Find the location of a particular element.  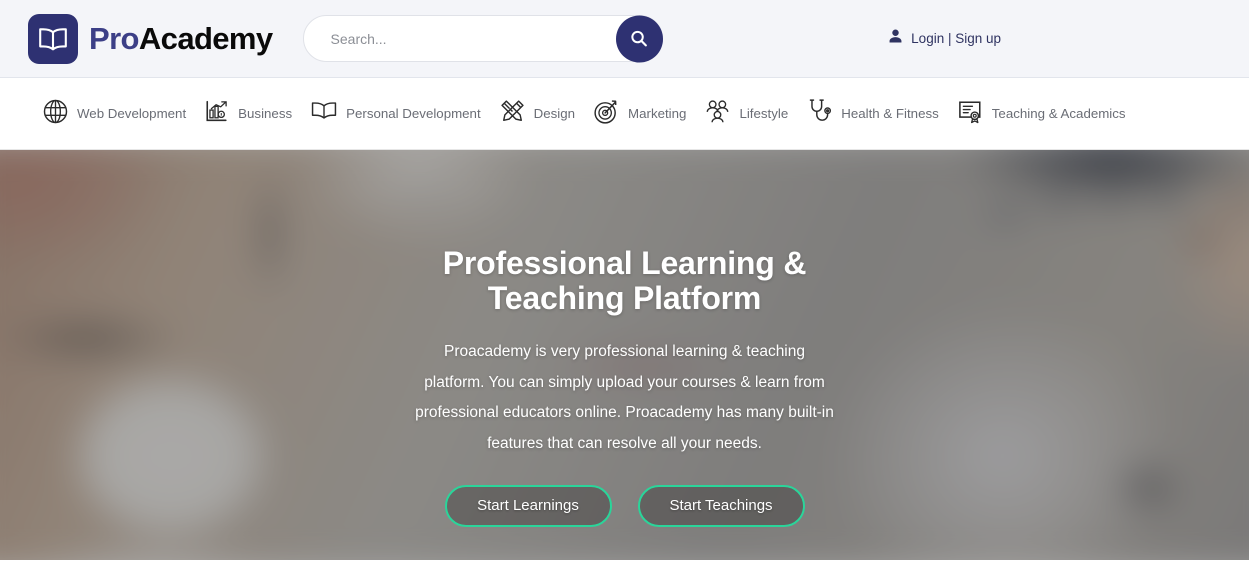

nav-item-health-fitness: Health & Fitness is located at coordinates (881, 114).